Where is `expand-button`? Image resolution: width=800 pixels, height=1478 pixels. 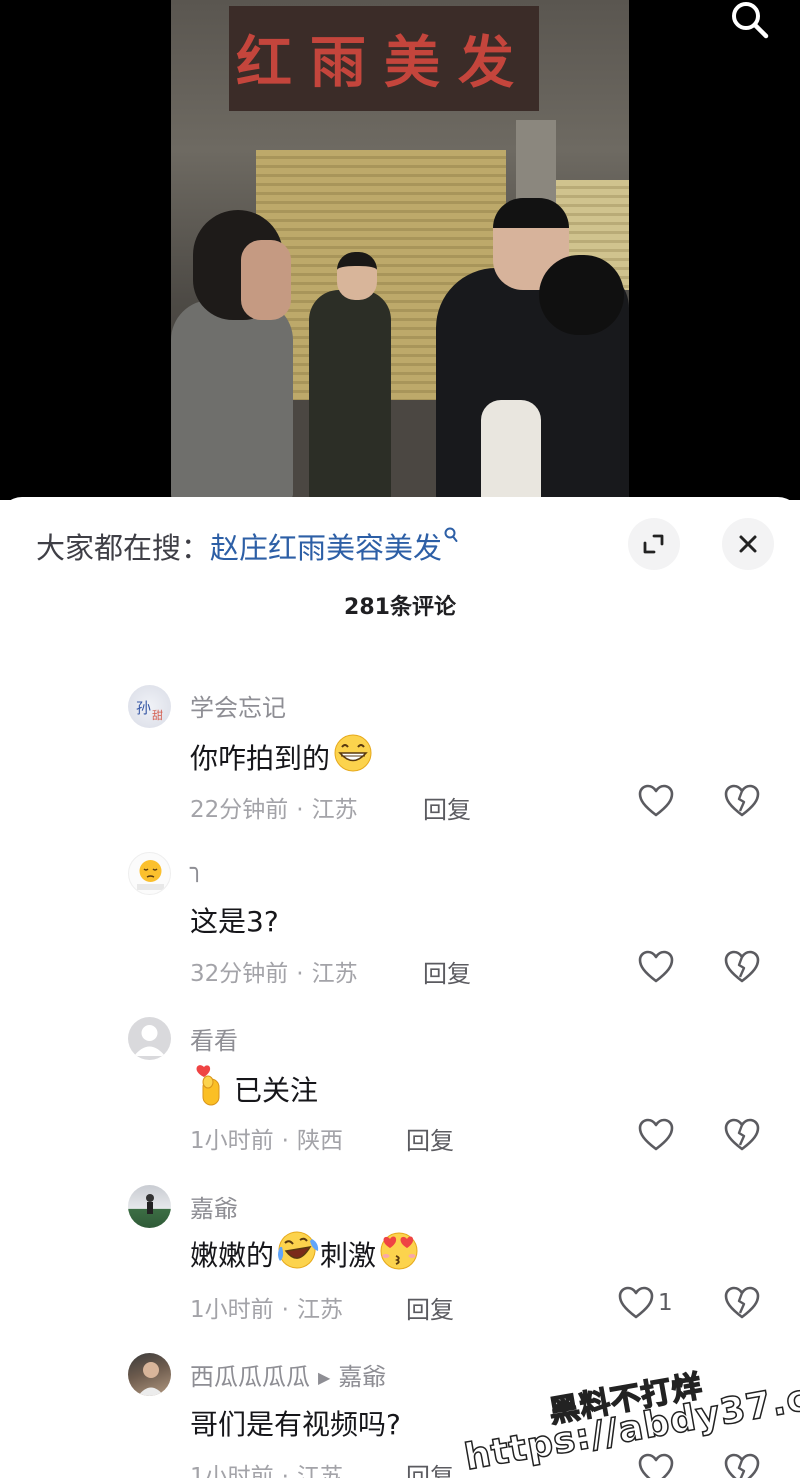
expand-button is located at coordinates (654, 544).